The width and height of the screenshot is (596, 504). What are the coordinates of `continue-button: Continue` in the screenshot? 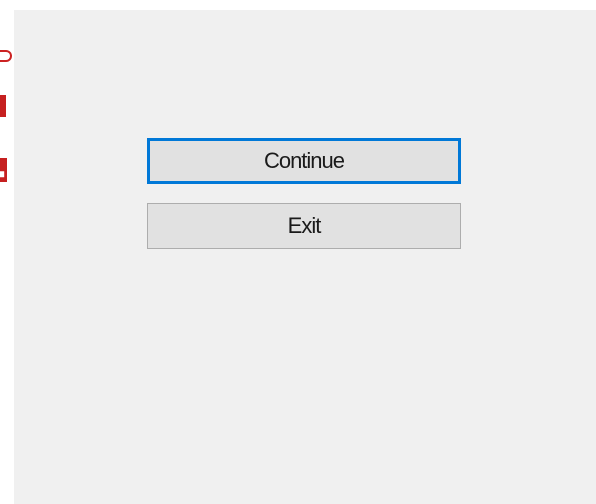 It's located at (304, 161).